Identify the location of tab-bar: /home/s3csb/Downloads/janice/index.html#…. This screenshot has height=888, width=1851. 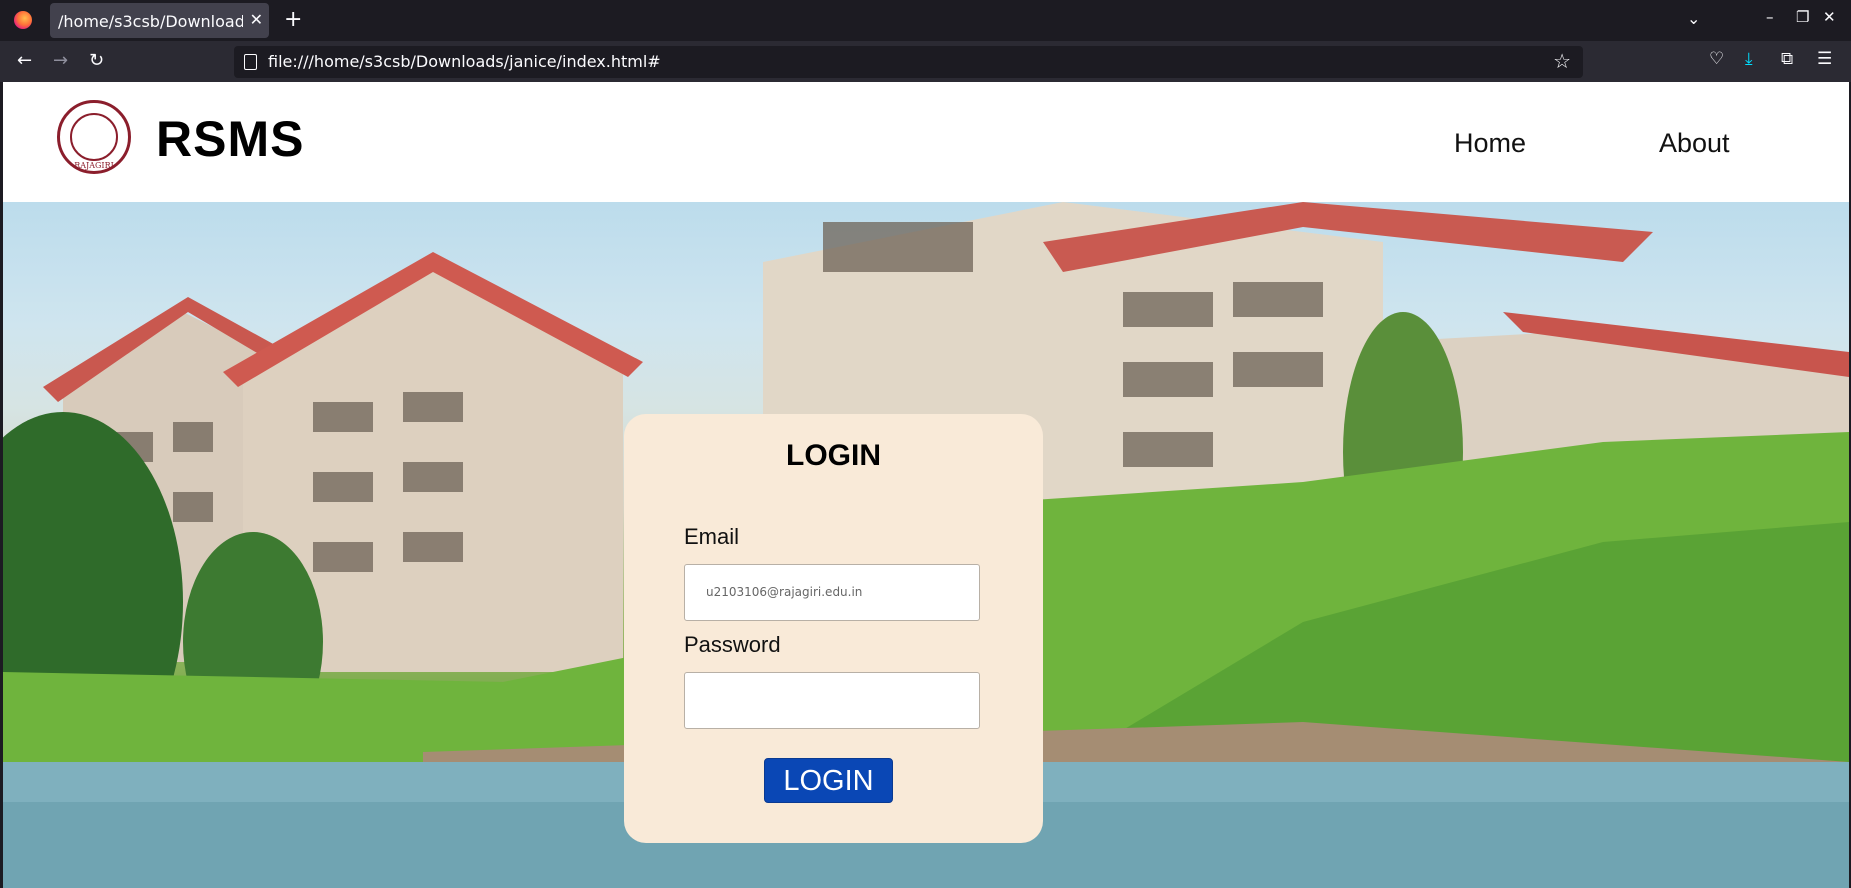
(925, 20).